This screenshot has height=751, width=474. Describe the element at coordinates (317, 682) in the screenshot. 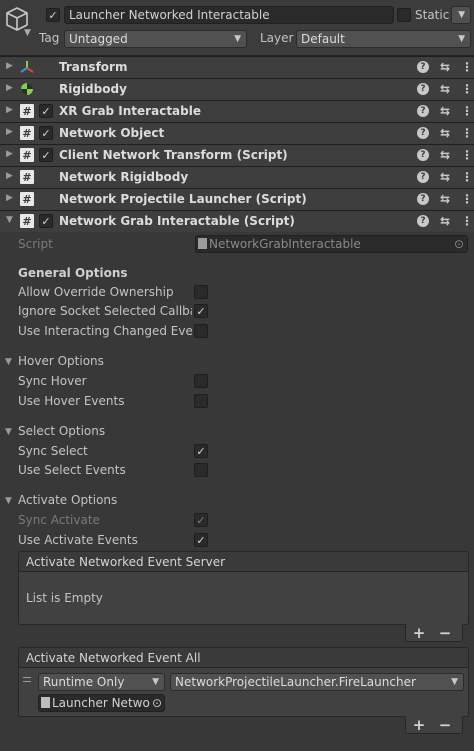

I see `function-dropdown: NetworkProjectileLauncher.FireLauncher ▼` at that location.